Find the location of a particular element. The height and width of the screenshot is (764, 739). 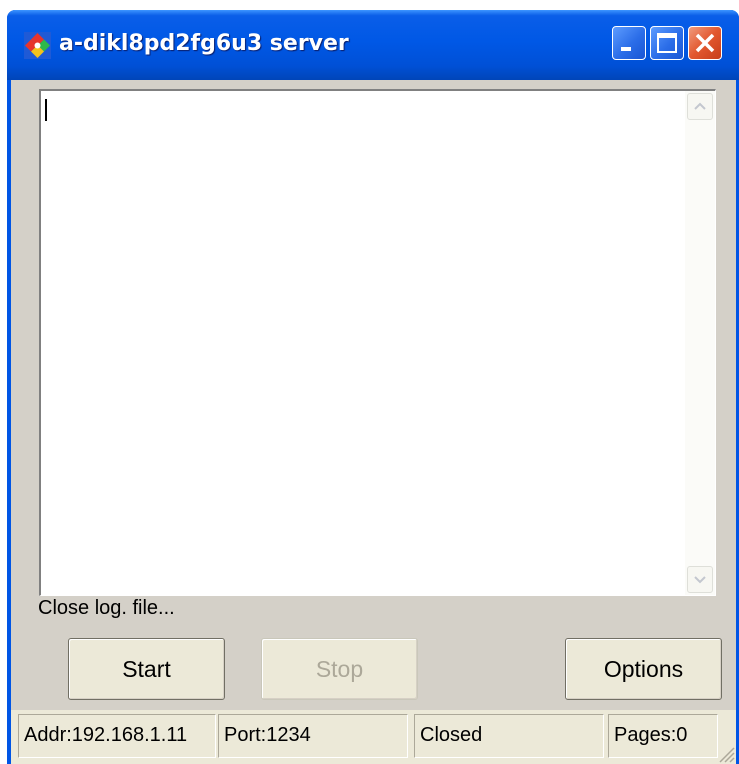

close-button is located at coordinates (705, 43).